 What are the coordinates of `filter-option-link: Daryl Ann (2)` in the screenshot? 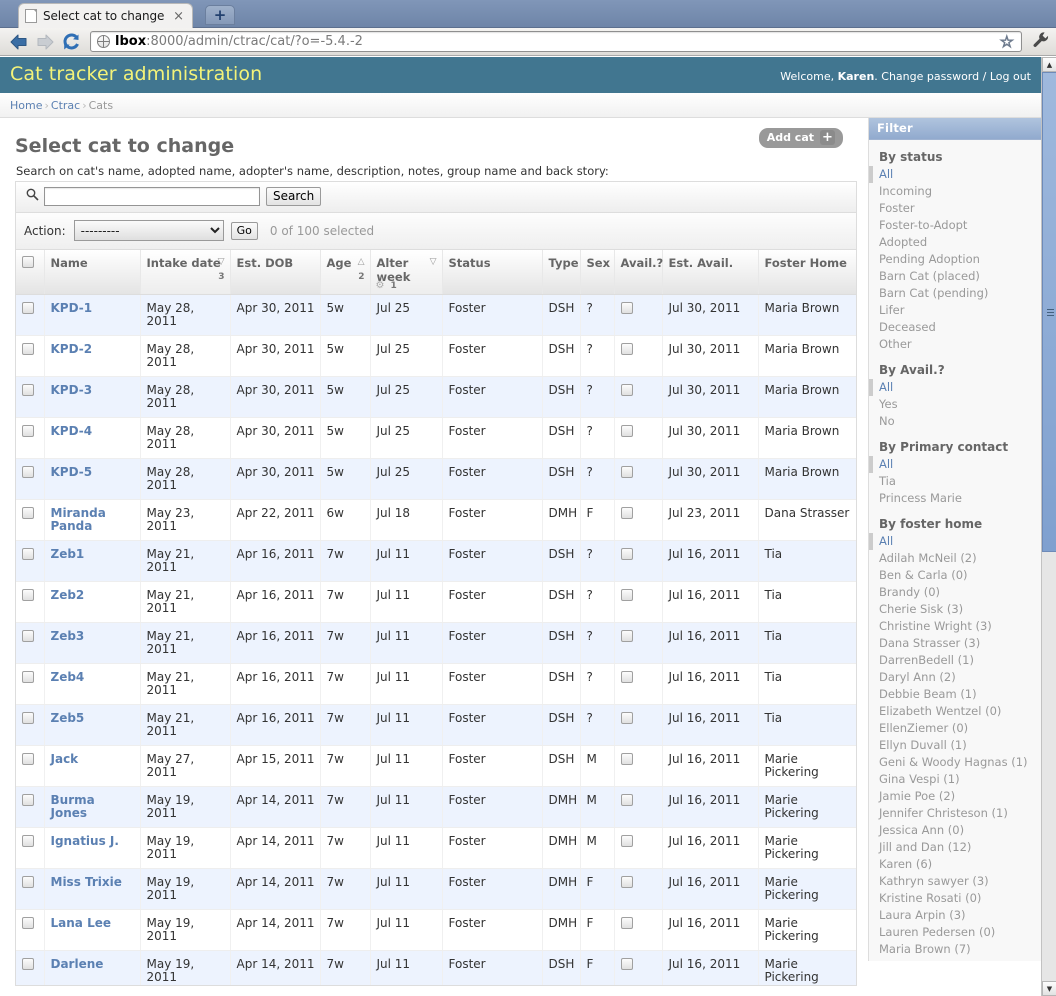 It's located at (917, 677).